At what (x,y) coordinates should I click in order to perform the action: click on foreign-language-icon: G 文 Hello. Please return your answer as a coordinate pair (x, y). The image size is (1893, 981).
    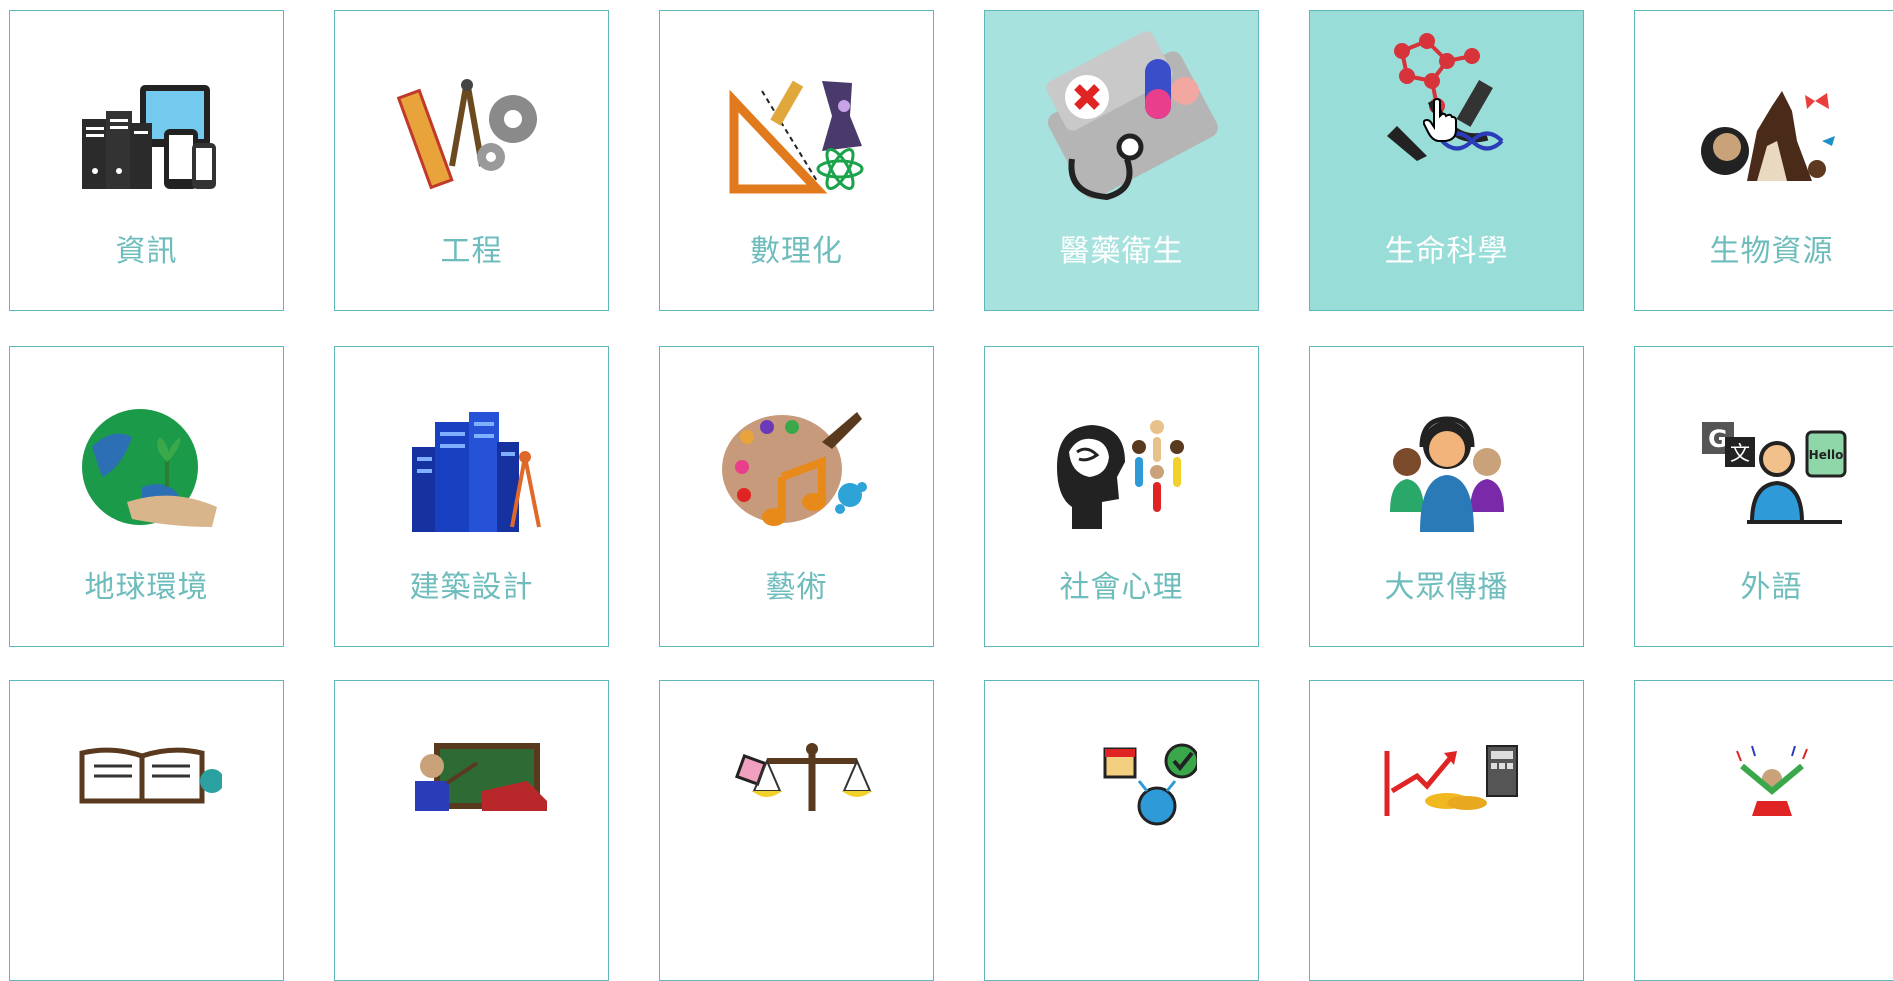
    Looking at the image, I should click on (1772, 472).